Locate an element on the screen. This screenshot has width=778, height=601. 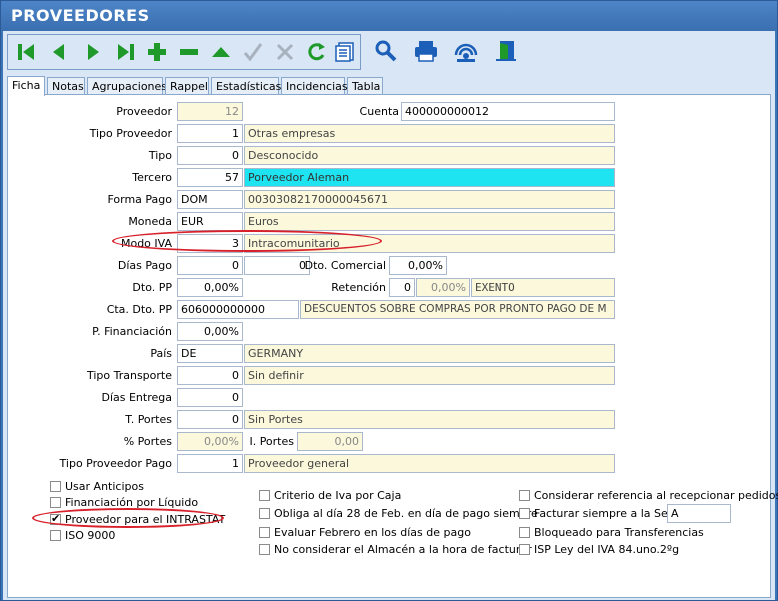
title-bar: PROVEEDORES is located at coordinates (389, 16).